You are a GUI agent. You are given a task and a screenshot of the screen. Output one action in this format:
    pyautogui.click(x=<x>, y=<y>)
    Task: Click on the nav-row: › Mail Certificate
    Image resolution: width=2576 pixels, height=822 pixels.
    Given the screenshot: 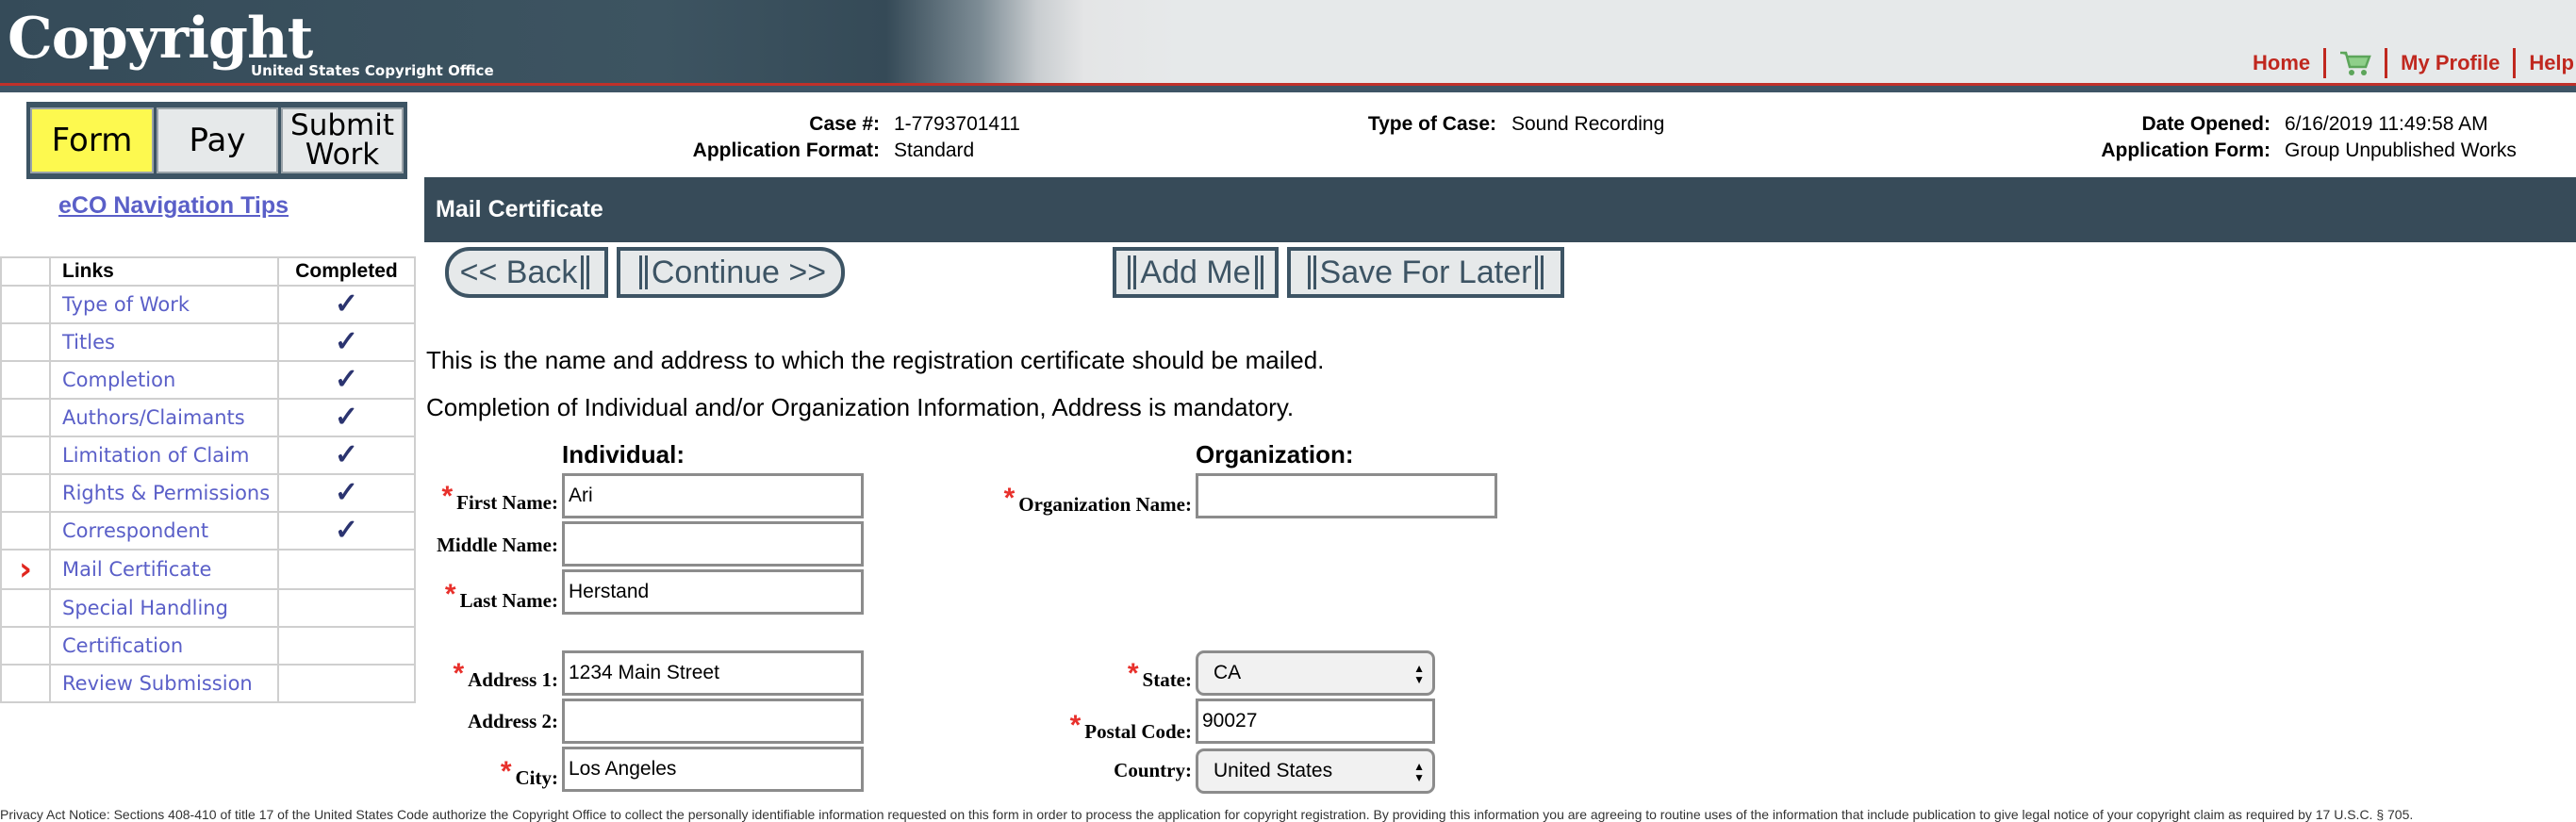 What is the action you would take?
    pyautogui.click(x=208, y=569)
    